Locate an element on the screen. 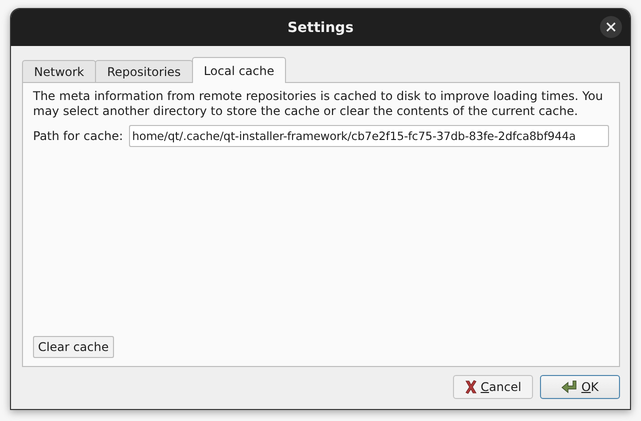 This screenshot has width=641, height=421. tab: Local cache is located at coordinates (239, 70).